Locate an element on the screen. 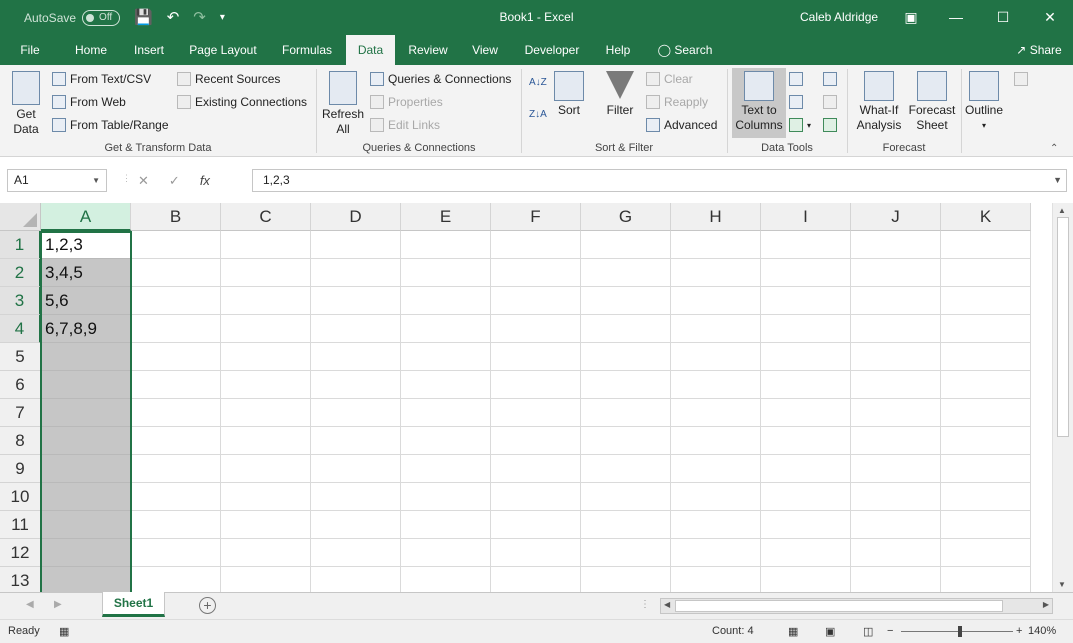 The image size is (1073, 643). share-button: ↗ Share is located at coordinates (1039, 50).